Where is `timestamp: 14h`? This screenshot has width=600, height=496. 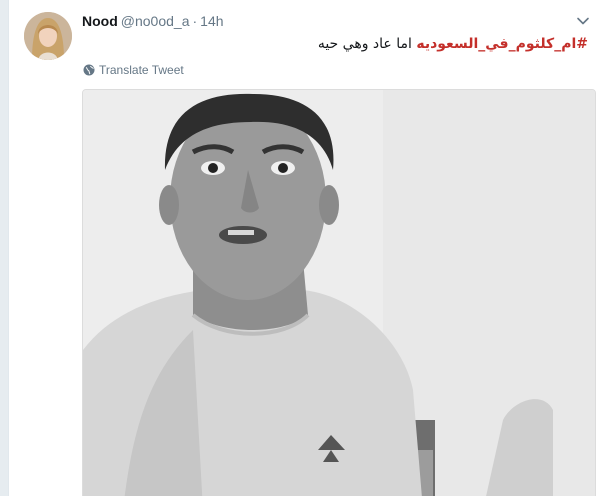 timestamp: 14h is located at coordinates (211, 21).